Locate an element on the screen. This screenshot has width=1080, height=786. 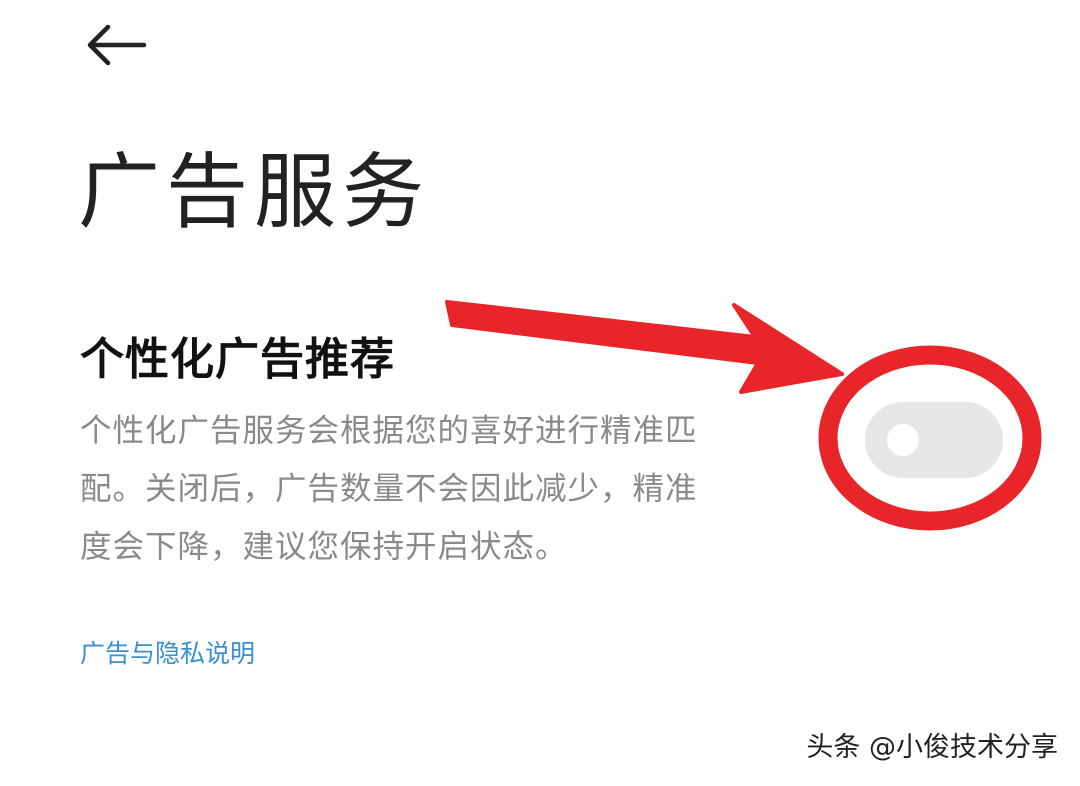
personalized-ads-toggle is located at coordinates (934, 440).